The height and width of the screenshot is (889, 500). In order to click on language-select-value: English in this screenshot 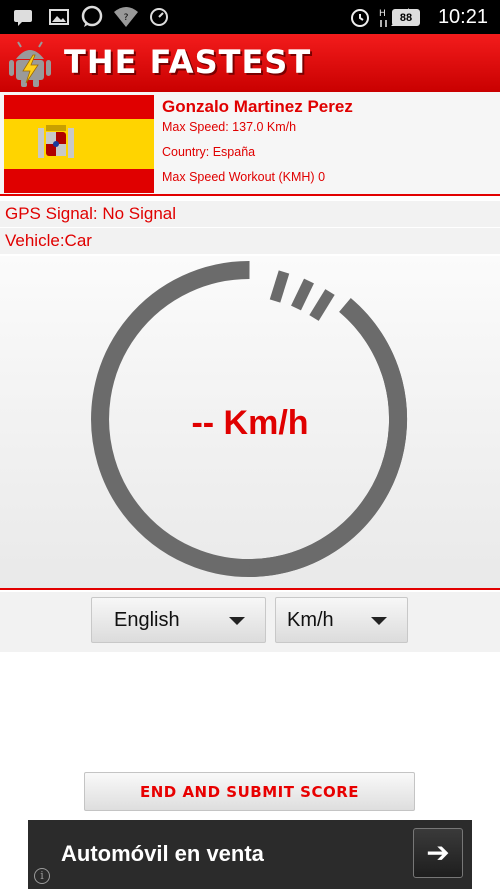, I will do `click(147, 620)`.